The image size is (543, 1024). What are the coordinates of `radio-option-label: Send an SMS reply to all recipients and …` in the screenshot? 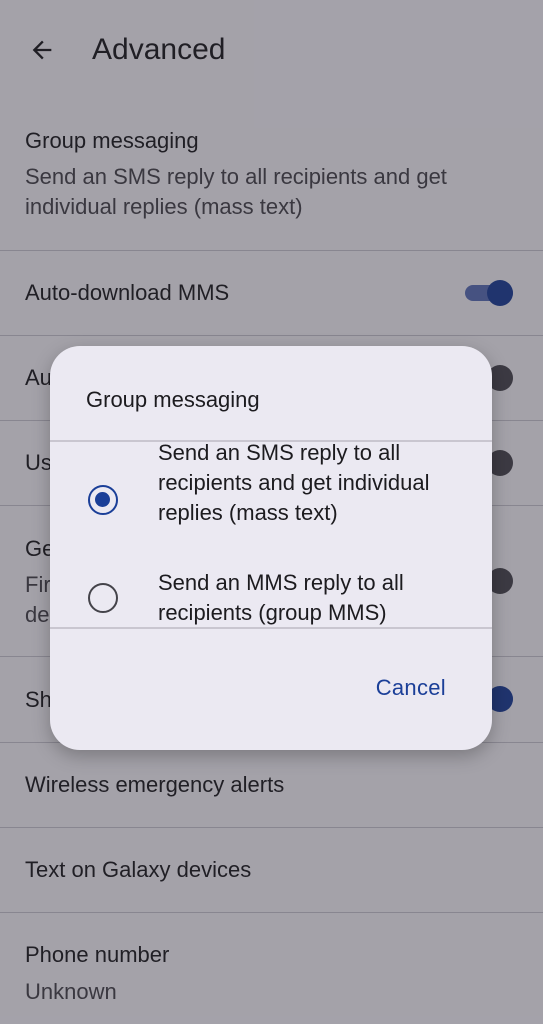 It's located at (294, 482).